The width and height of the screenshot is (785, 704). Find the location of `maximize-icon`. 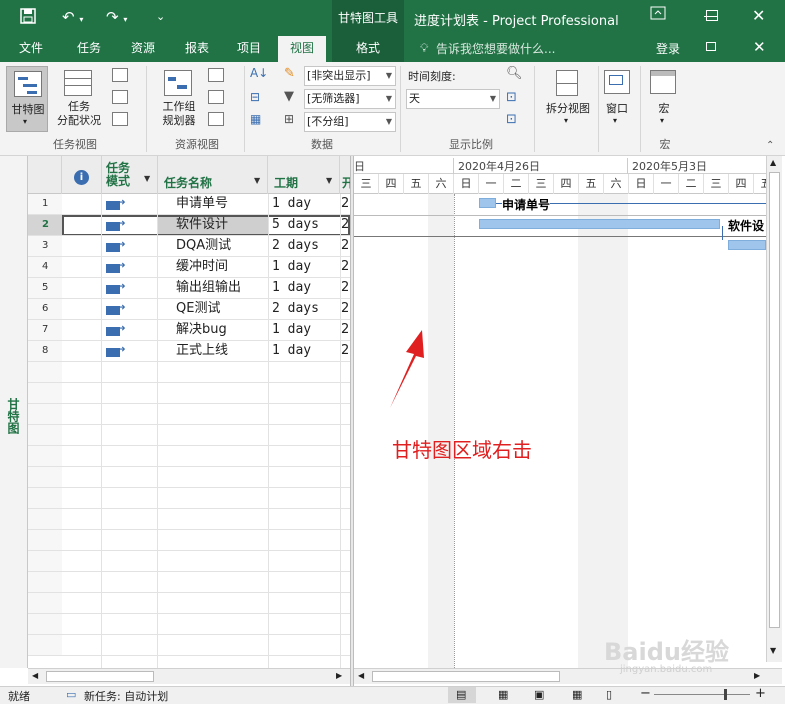

maximize-icon is located at coordinates (712, 15).